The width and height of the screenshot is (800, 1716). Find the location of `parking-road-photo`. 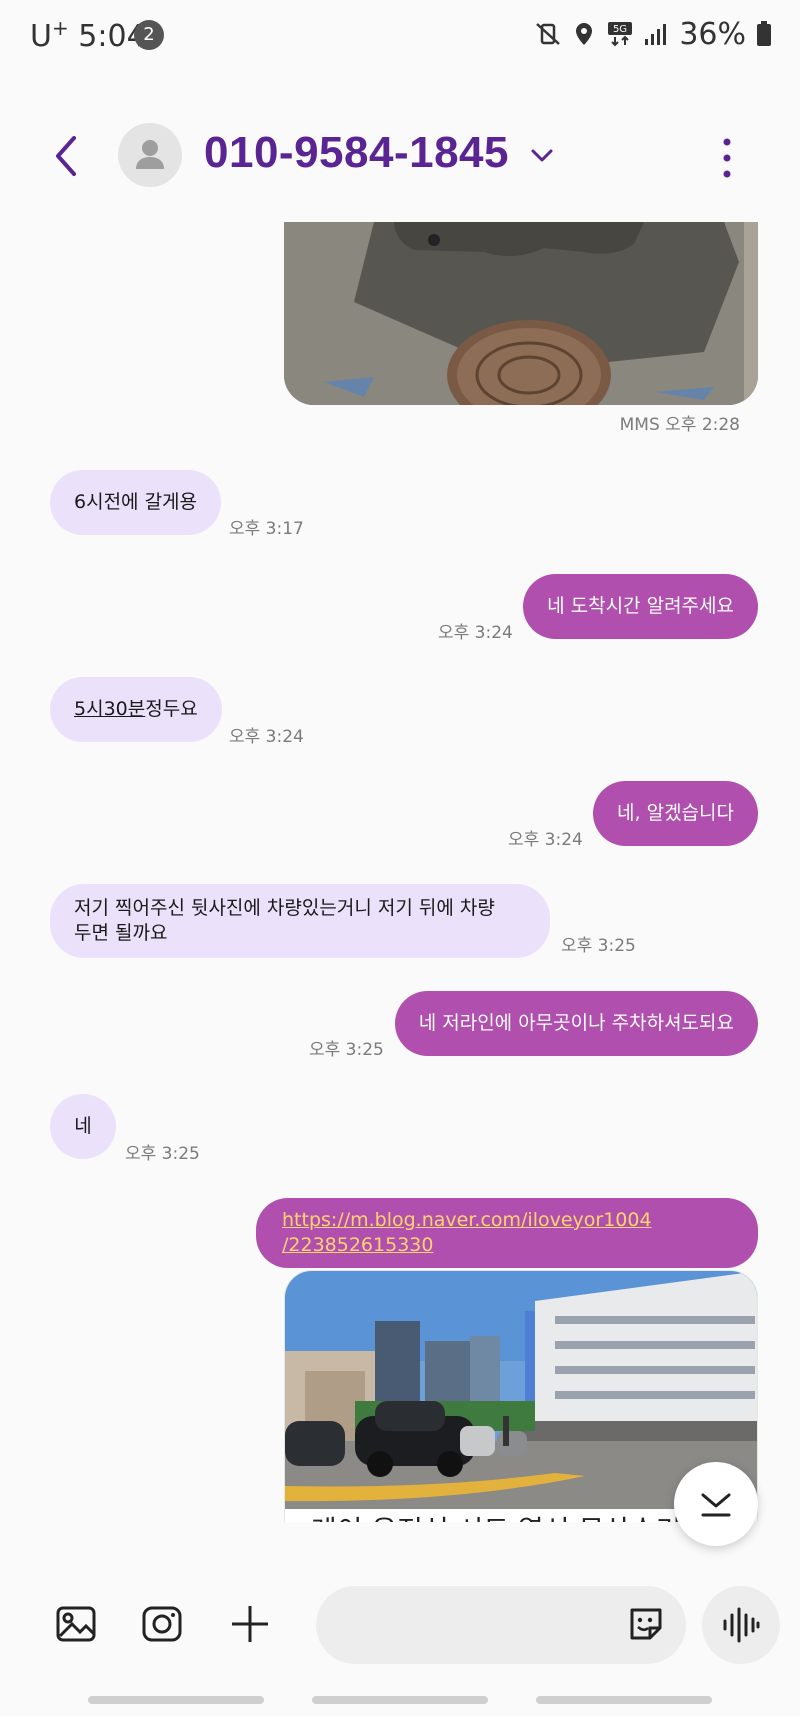

parking-road-photo is located at coordinates (521, 313).